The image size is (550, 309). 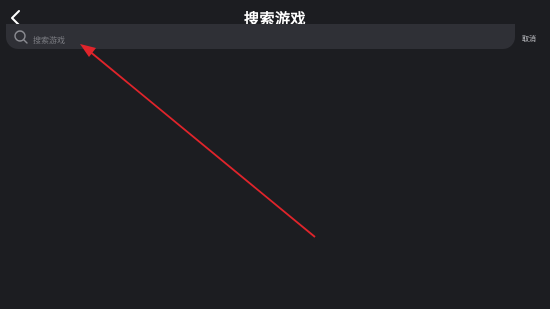 What do you see at coordinates (243, 40) in the screenshot?
I see `search-input` at bounding box center [243, 40].